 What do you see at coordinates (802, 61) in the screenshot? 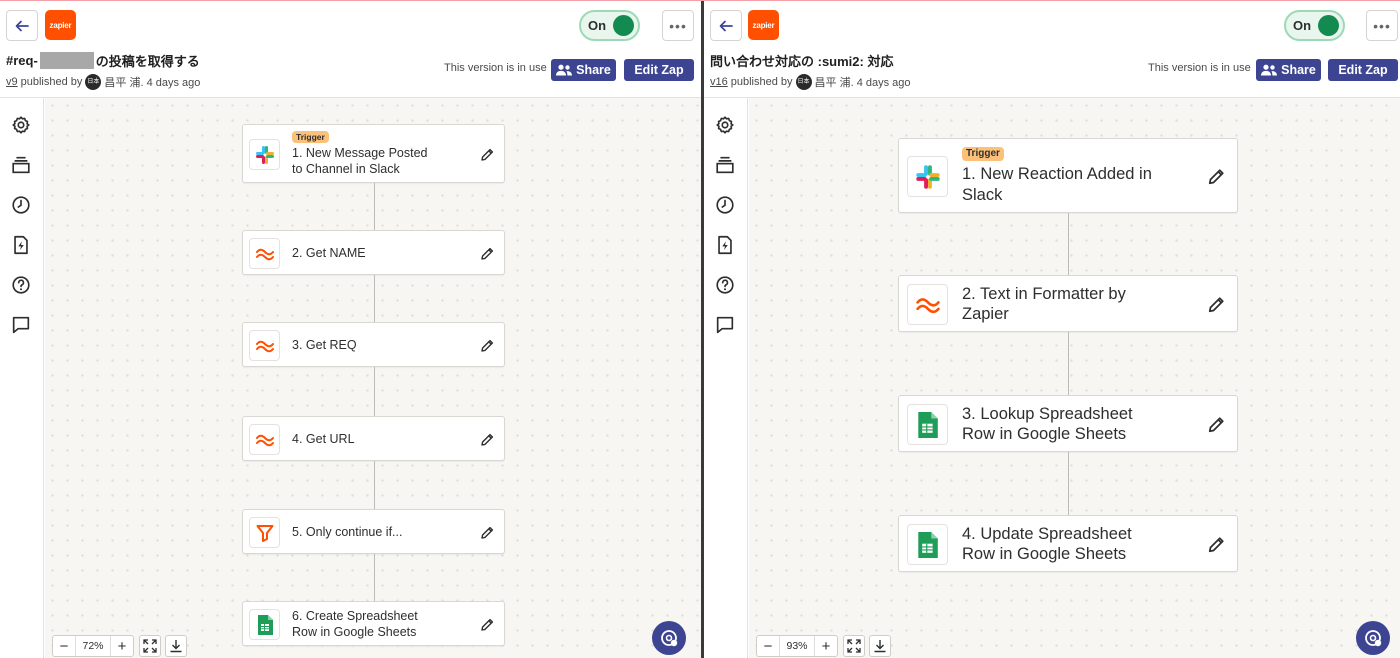
I see `zap-title: 問い合わせ対応の :sumi2: 対応` at bounding box center [802, 61].